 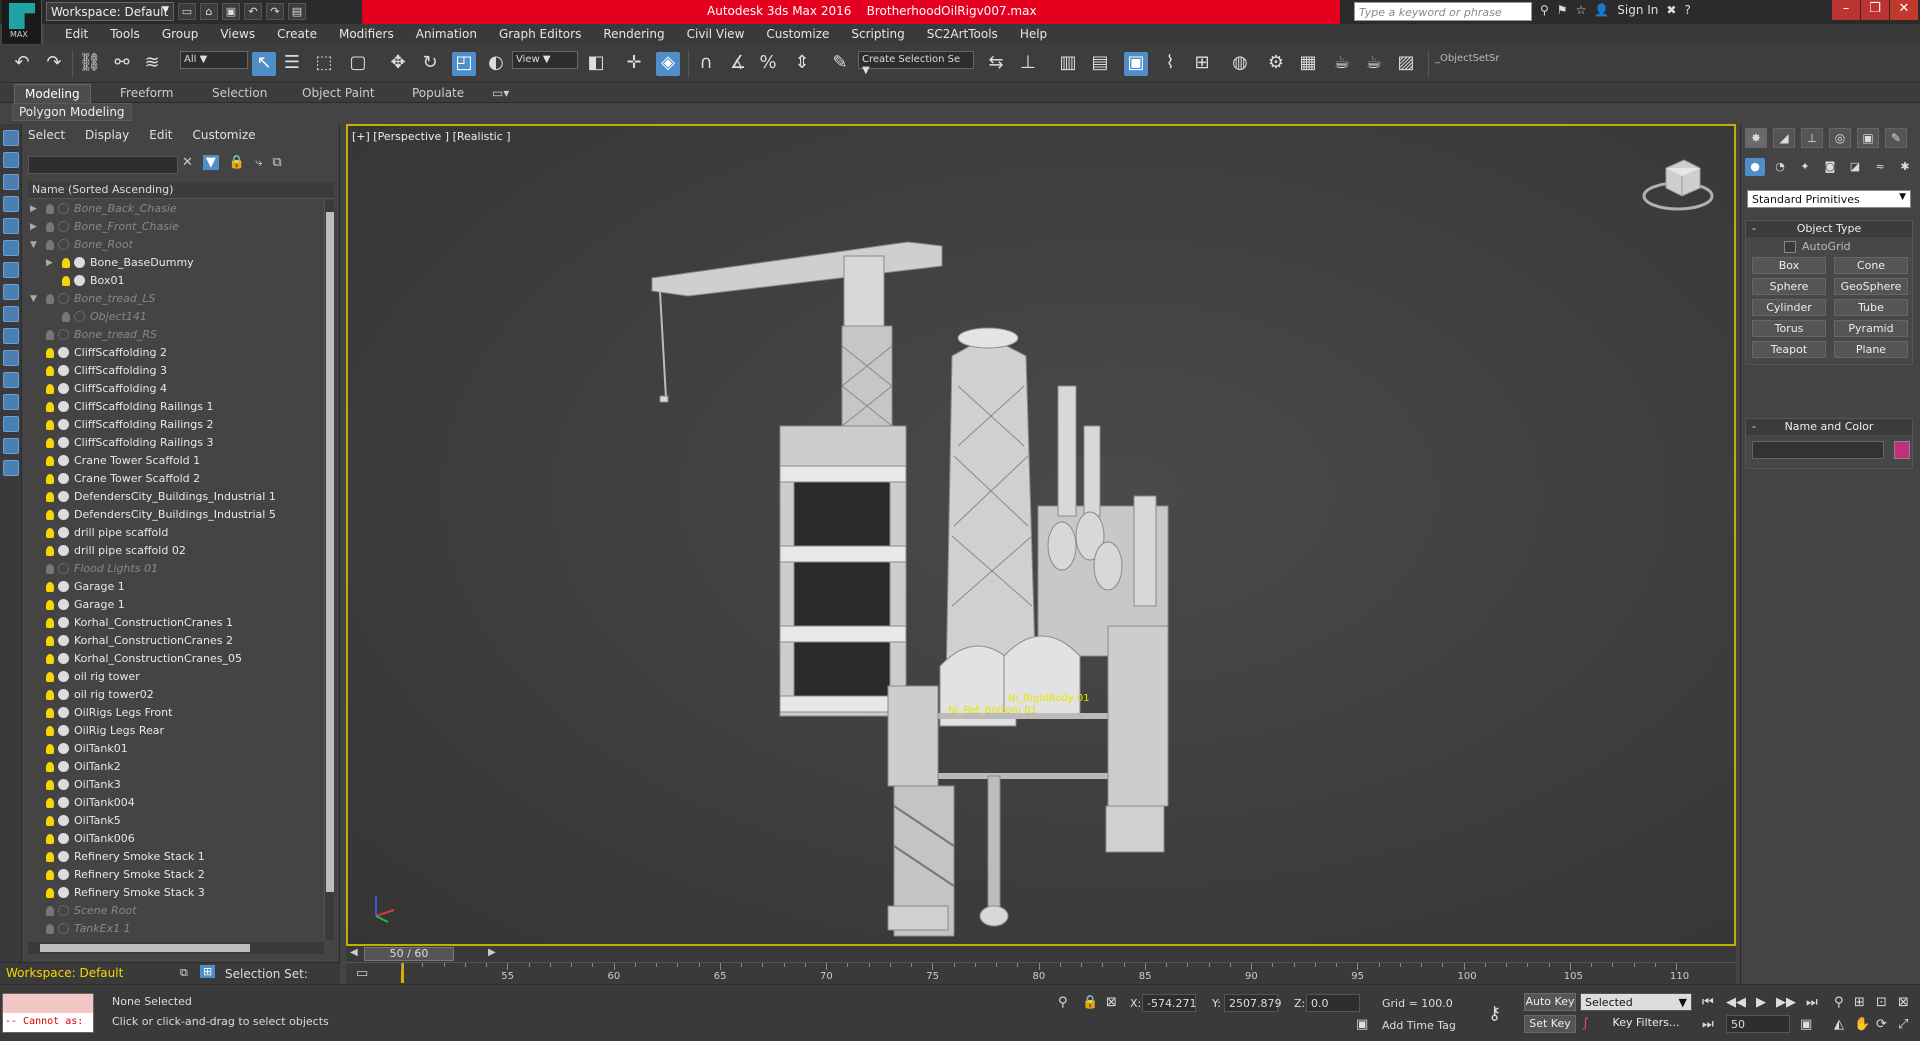 What do you see at coordinates (11, 402) in the screenshot?
I see `display-all-icon` at bounding box center [11, 402].